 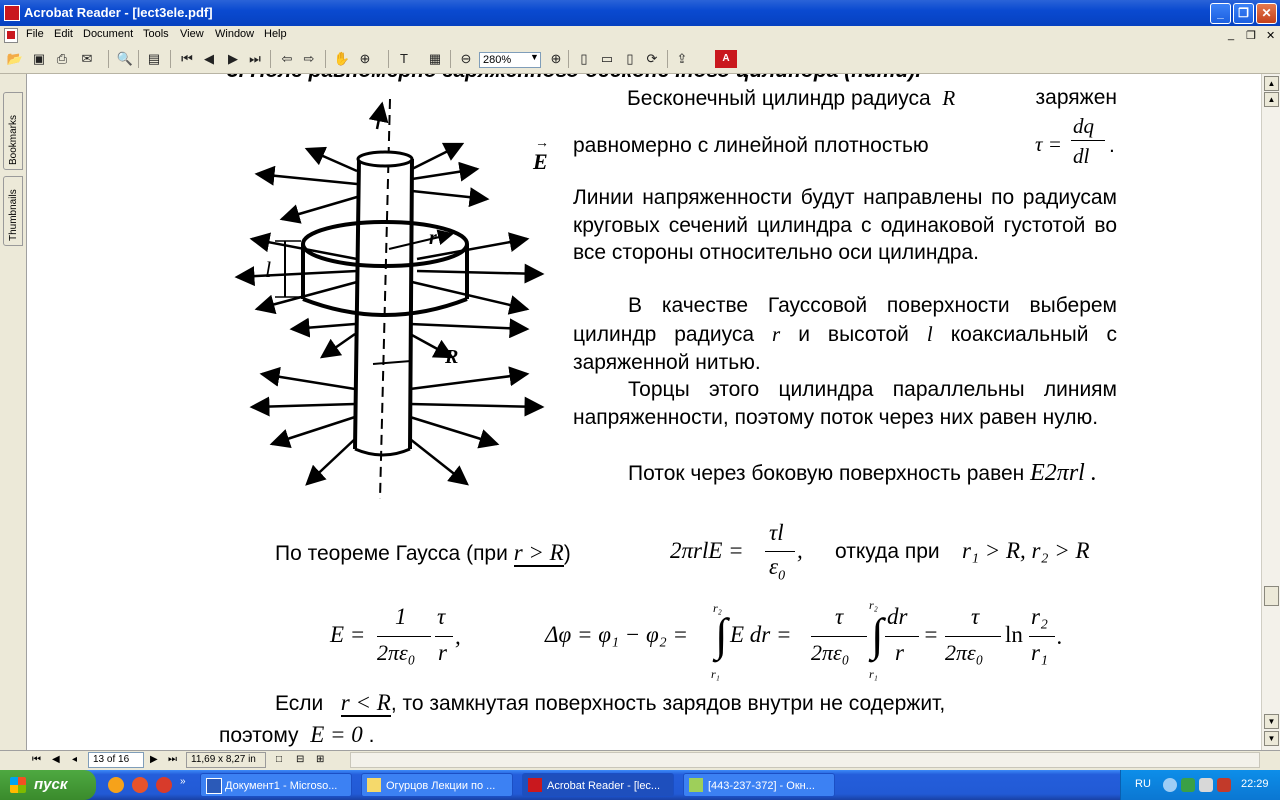 I want to click on status-last-page-icon: ⏭, so click(x=172, y=759).